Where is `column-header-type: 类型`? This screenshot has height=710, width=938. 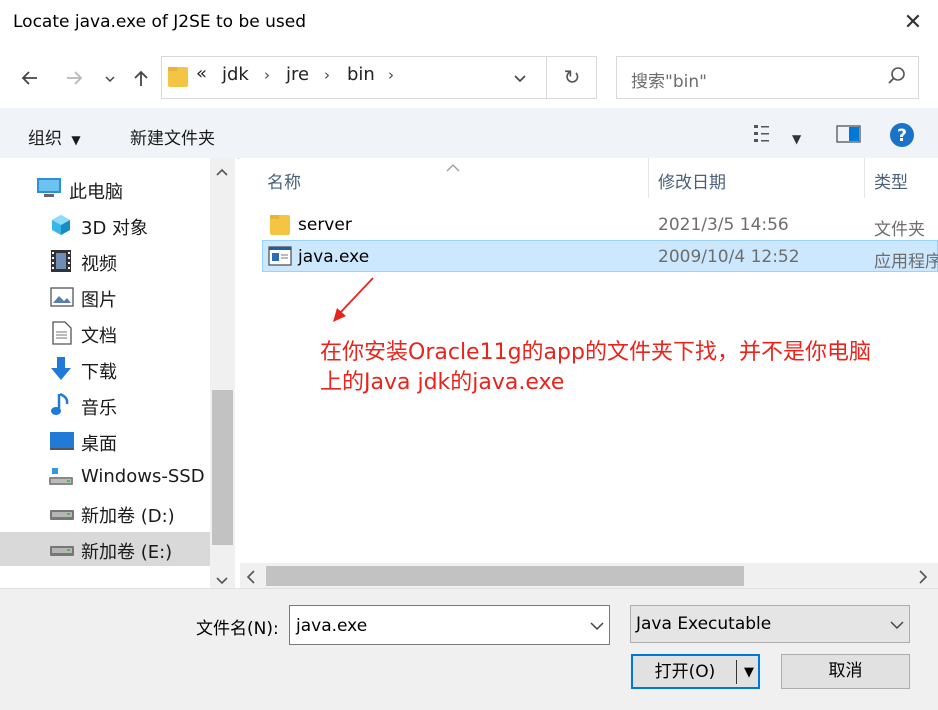 column-header-type: 类型 is located at coordinates (891, 180).